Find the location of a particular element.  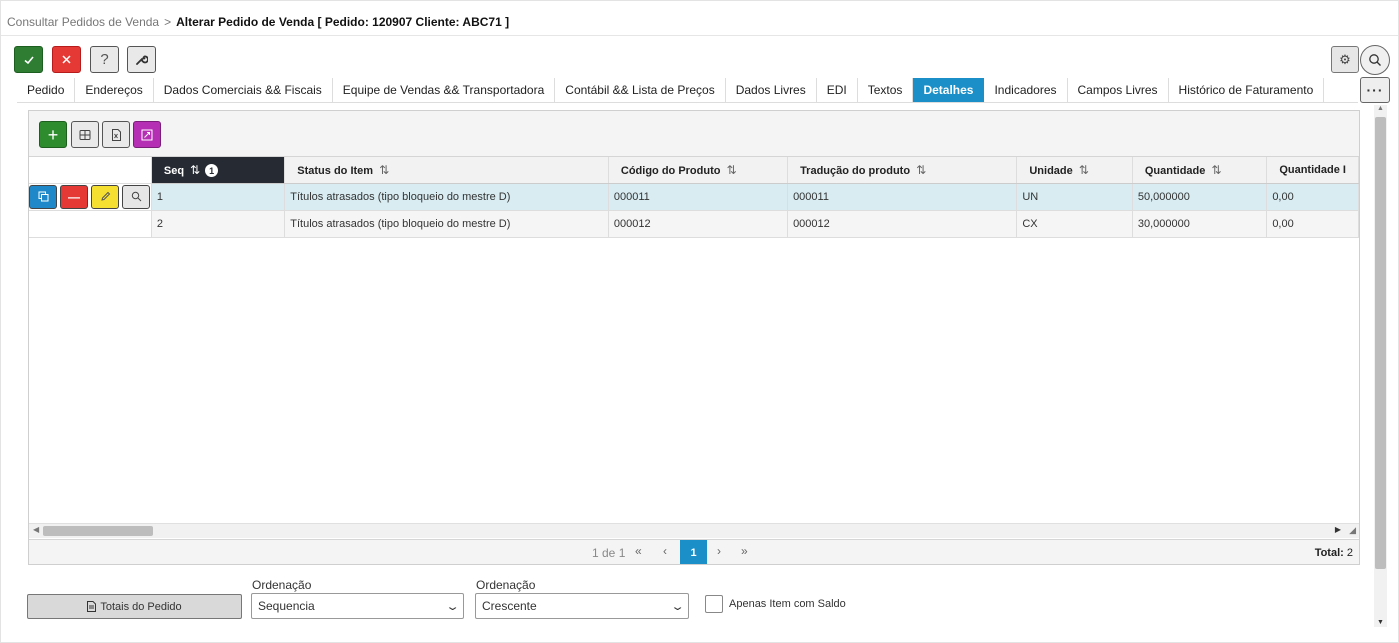

column-header-label: Quantidade I is located at coordinates (1312, 169).